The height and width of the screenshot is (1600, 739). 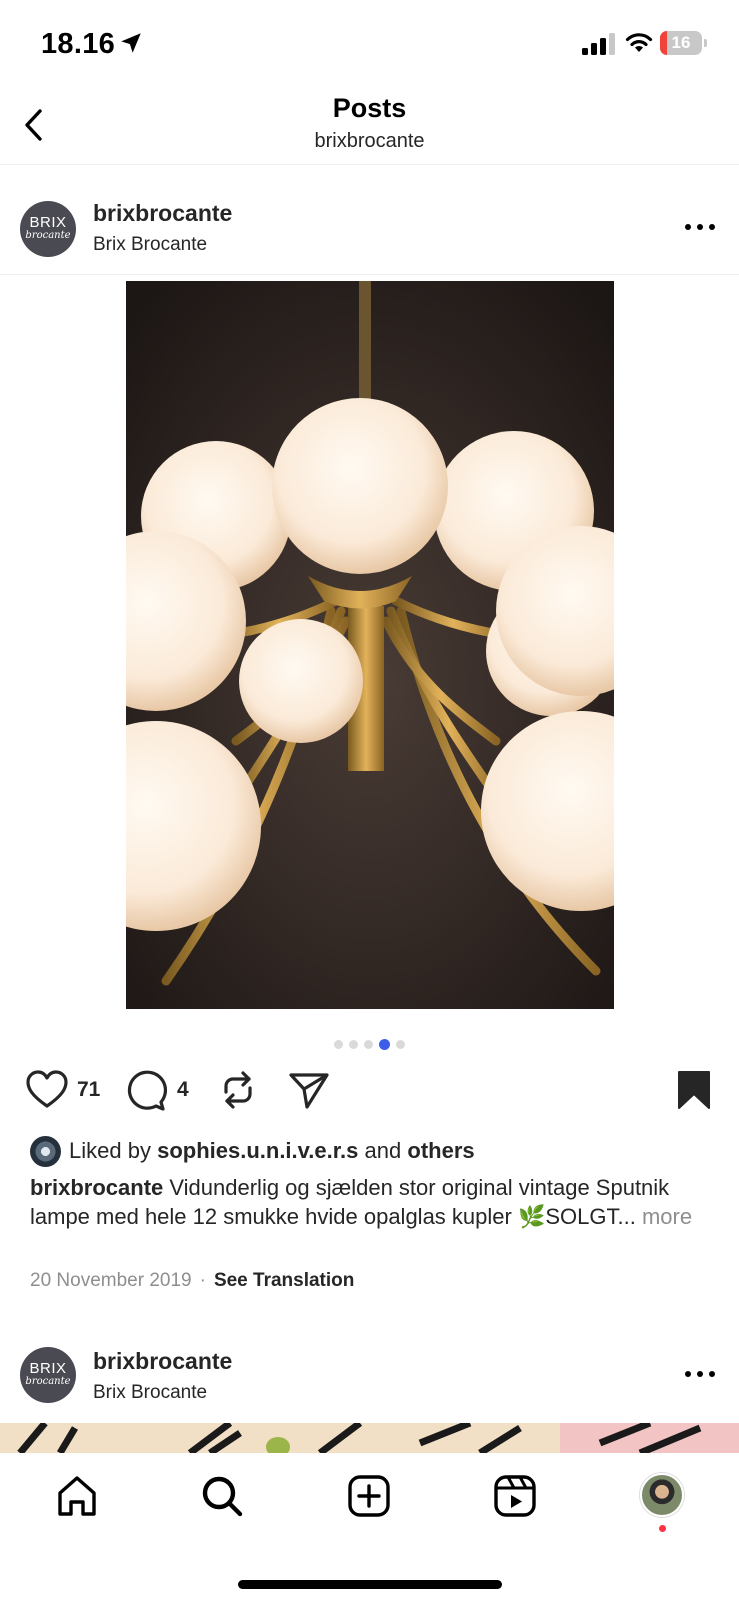 I want to click on heart-icon, so click(x=47, y=1090).